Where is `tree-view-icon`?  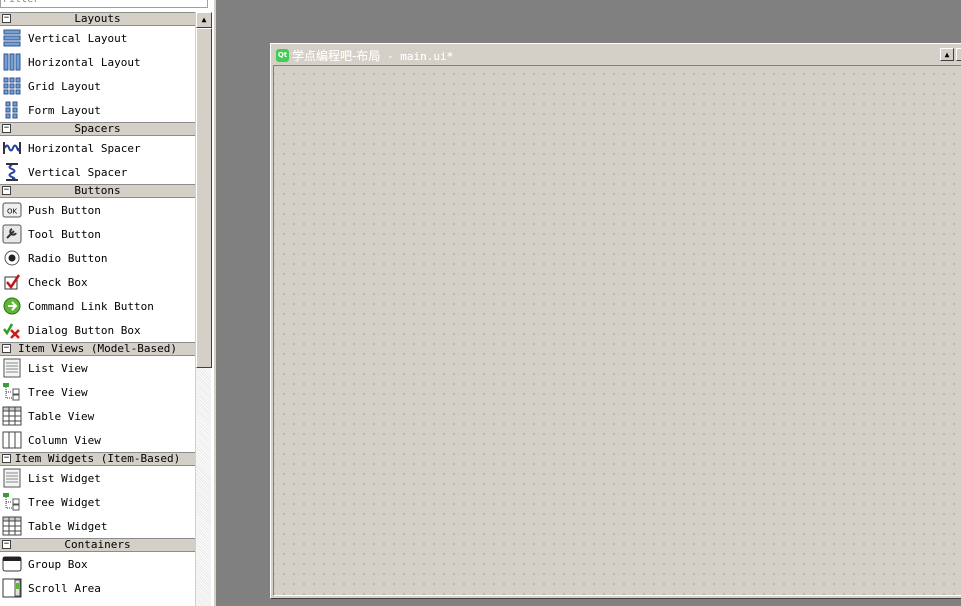
tree-view-icon is located at coordinates (12, 392).